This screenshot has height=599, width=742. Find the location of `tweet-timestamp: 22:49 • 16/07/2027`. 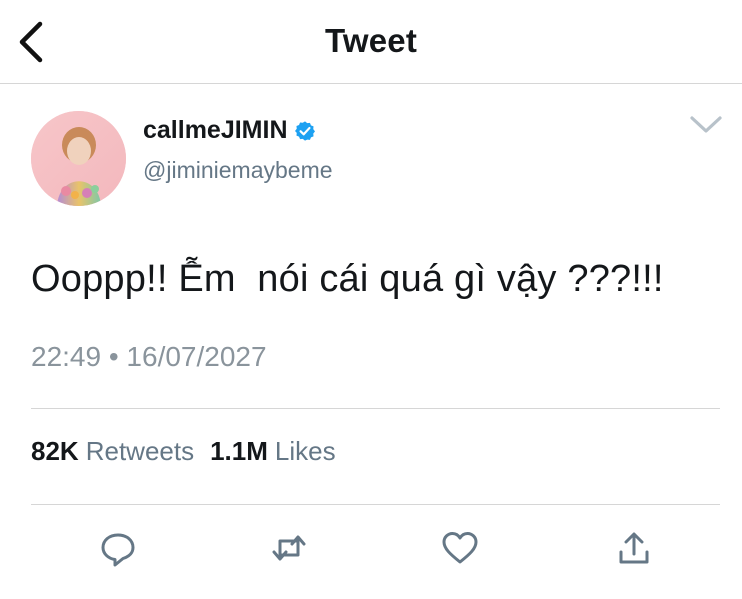

tweet-timestamp: 22:49 • 16/07/2027 is located at coordinates (149, 356).